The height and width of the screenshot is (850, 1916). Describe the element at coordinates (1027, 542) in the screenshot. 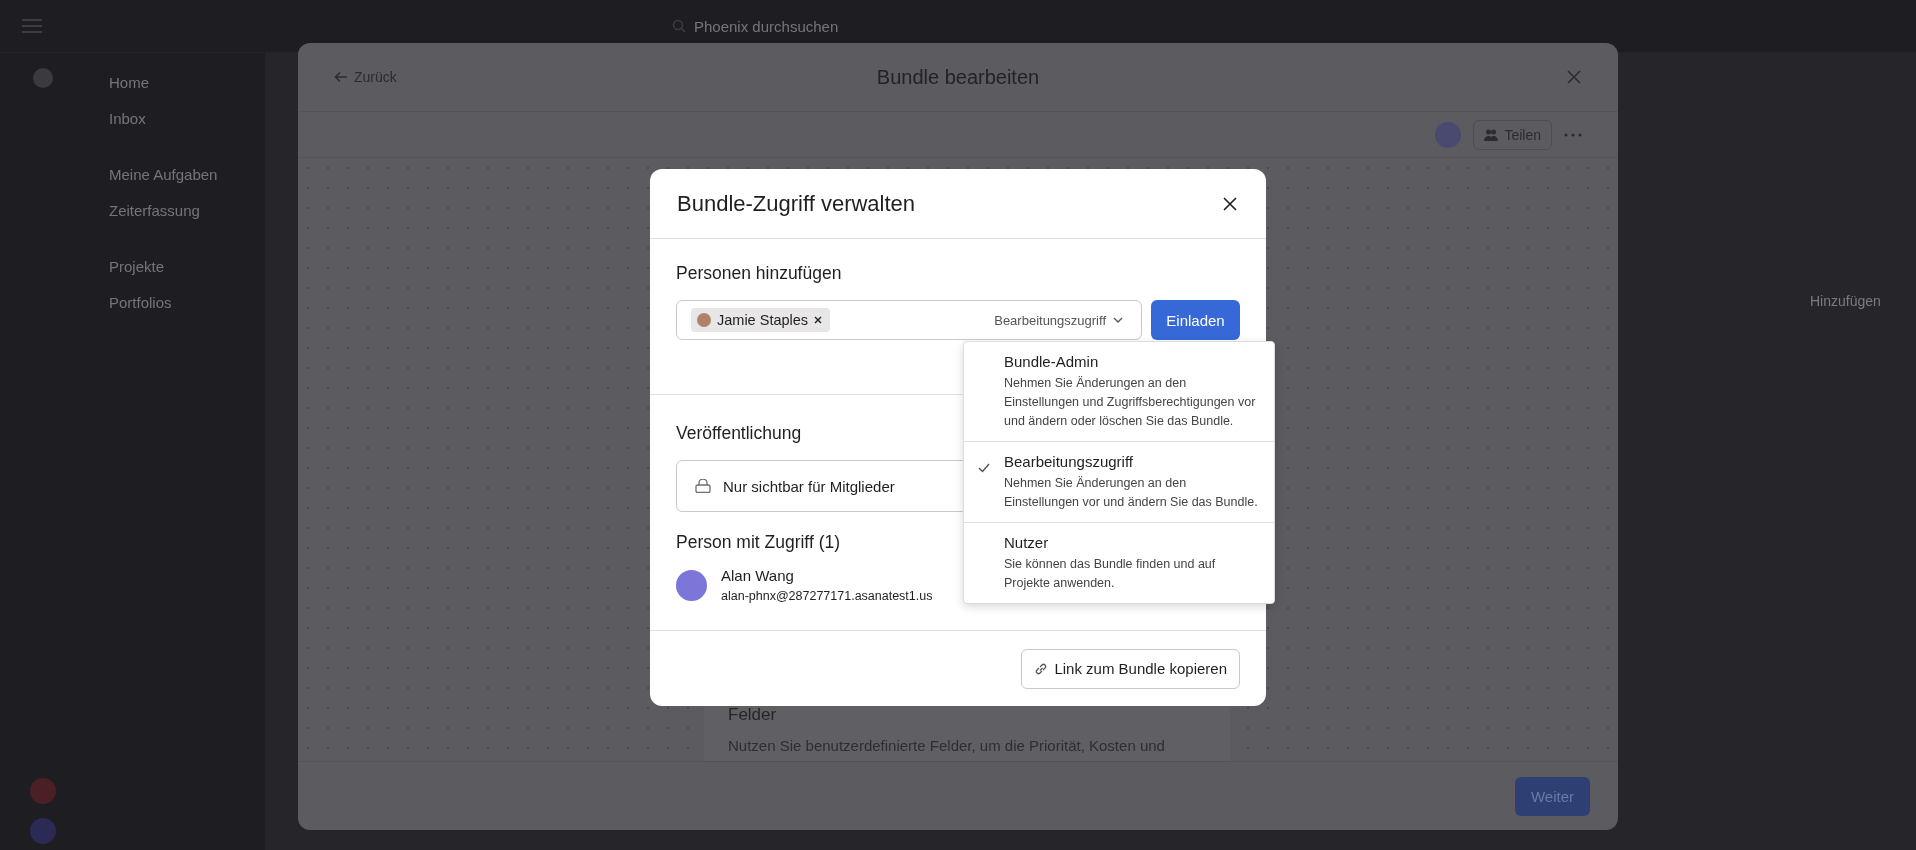

I see `option-label: Nutzer` at that location.